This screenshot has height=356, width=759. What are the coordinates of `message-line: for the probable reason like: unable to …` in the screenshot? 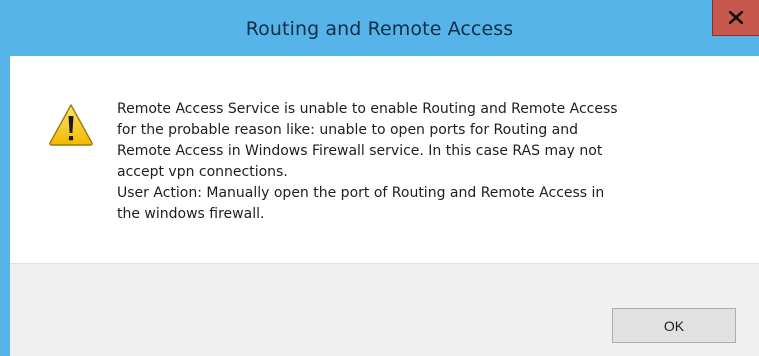 It's located at (347, 130).